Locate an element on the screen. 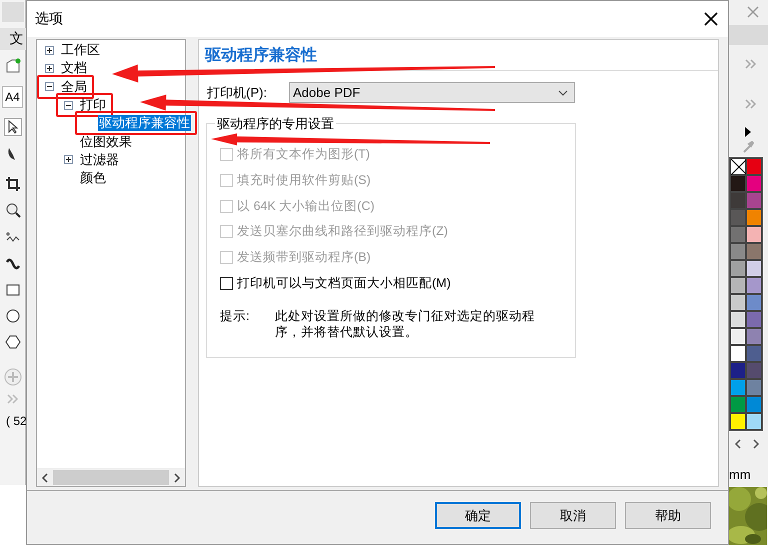  new-document-icon is located at coordinates (12, 66).